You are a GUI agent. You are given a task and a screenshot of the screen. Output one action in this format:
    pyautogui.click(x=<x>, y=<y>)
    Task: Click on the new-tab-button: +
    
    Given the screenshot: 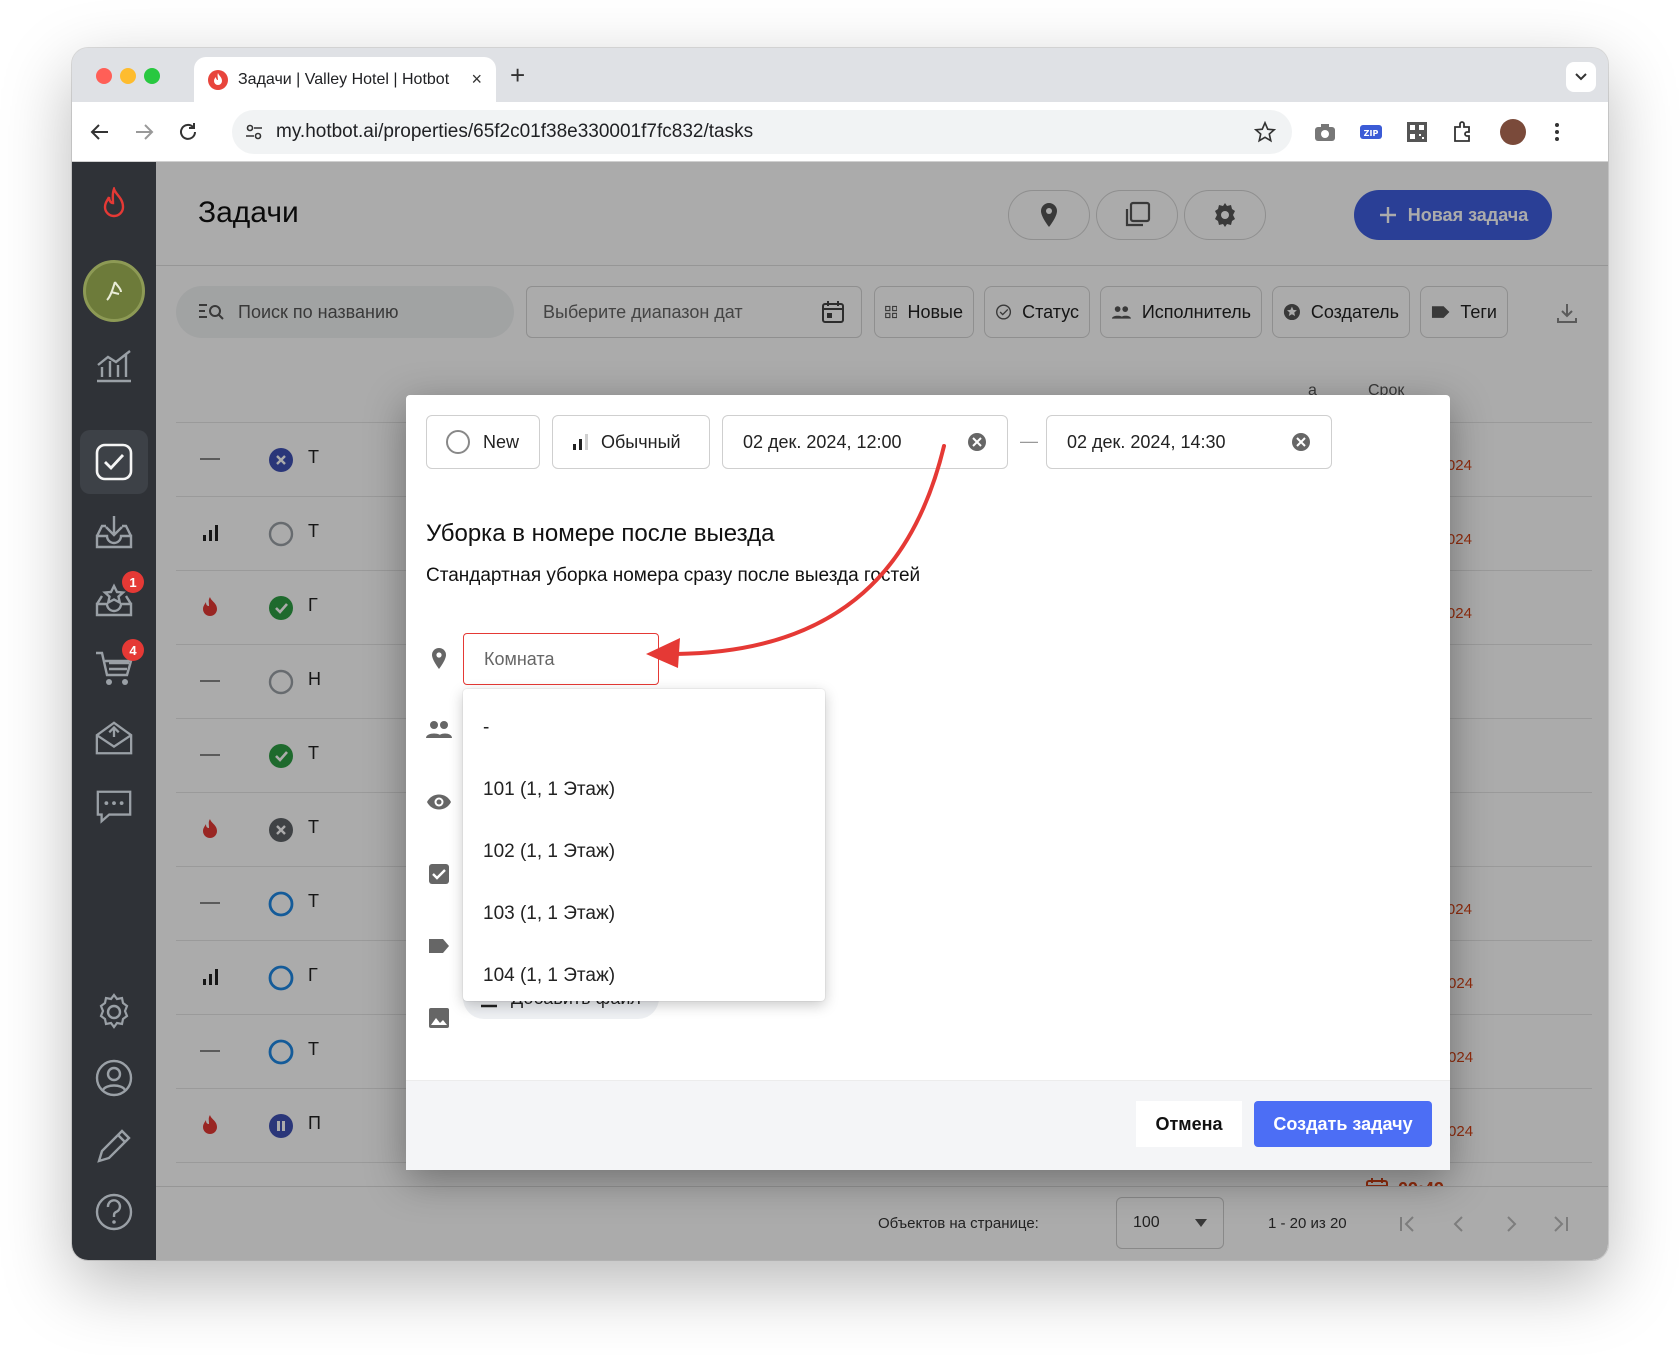 What is the action you would take?
    pyautogui.click(x=517, y=75)
    